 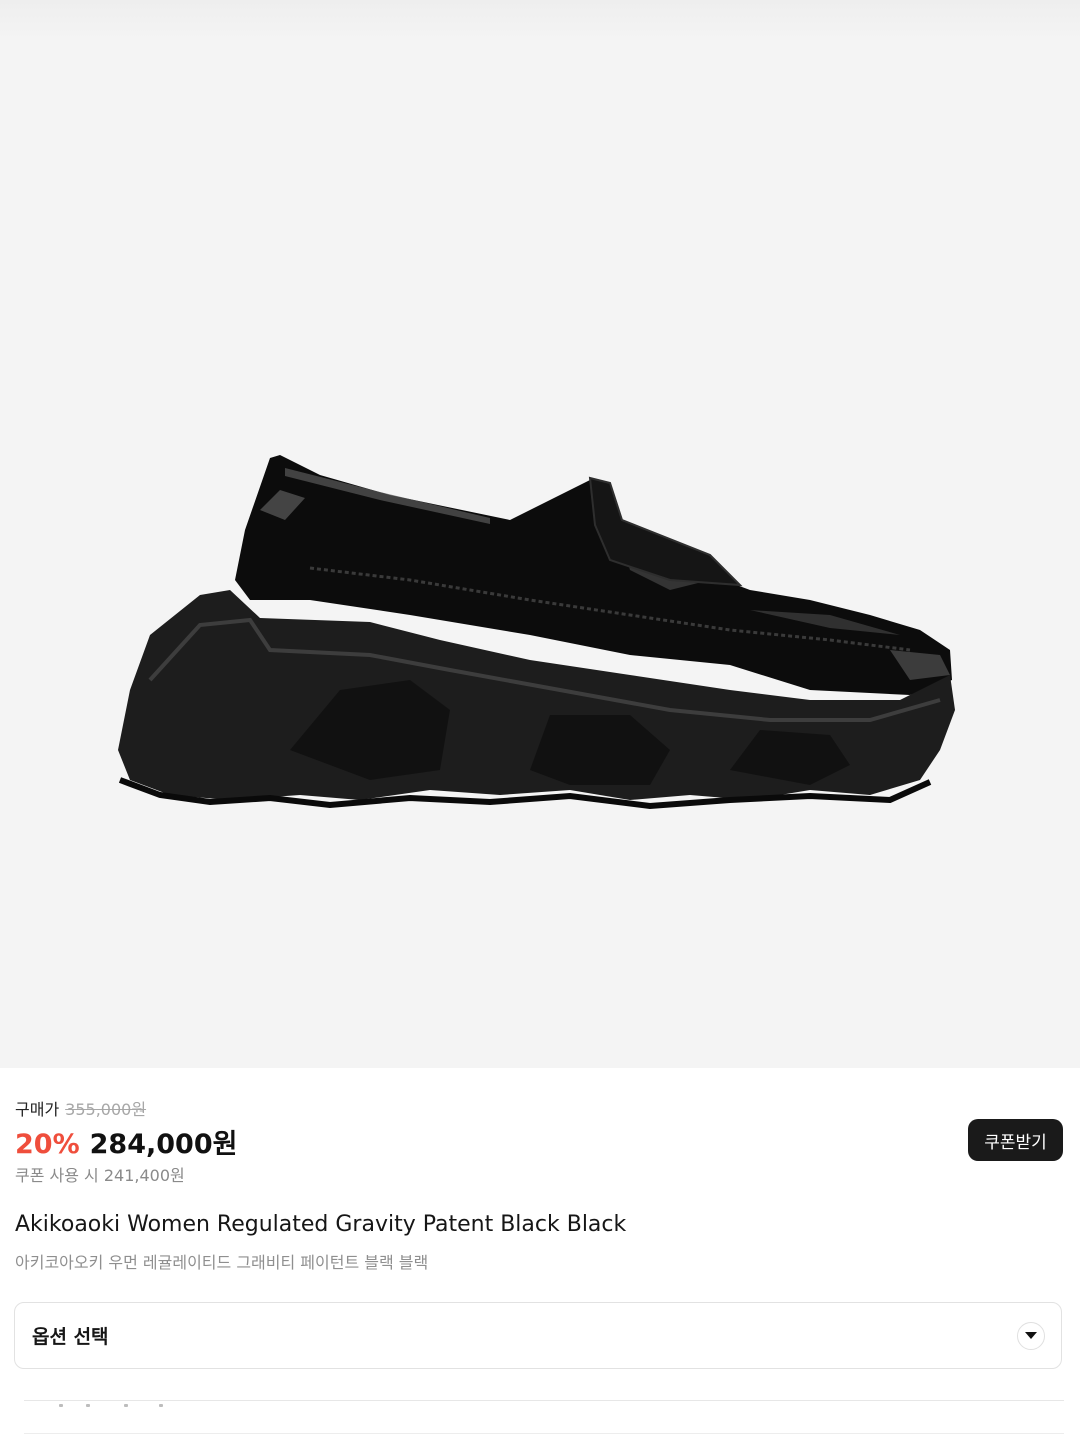 What do you see at coordinates (163, 1144) in the screenshot?
I see `sale-price: 284,000원` at bounding box center [163, 1144].